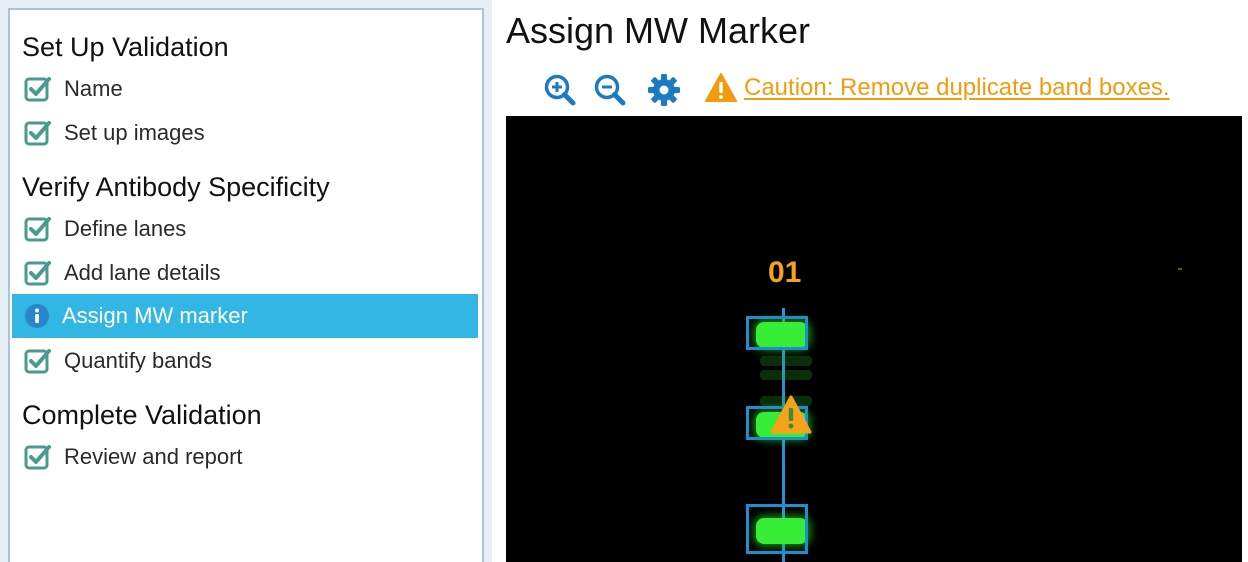  What do you see at coordinates (155, 315) in the screenshot?
I see `step-label: Assign MW marker` at bounding box center [155, 315].